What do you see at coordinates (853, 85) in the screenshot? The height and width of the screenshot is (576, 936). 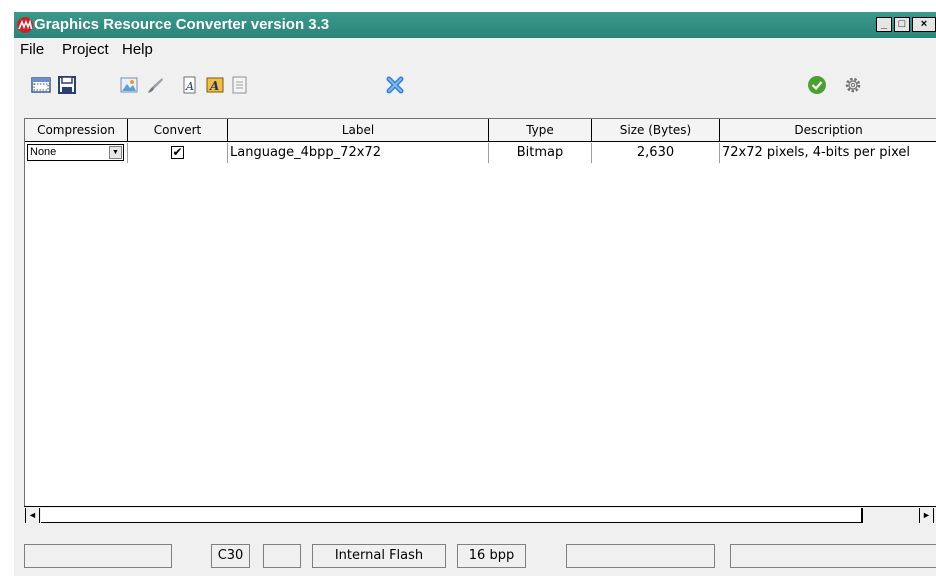 I see `settings-gear-icon` at bounding box center [853, 85].